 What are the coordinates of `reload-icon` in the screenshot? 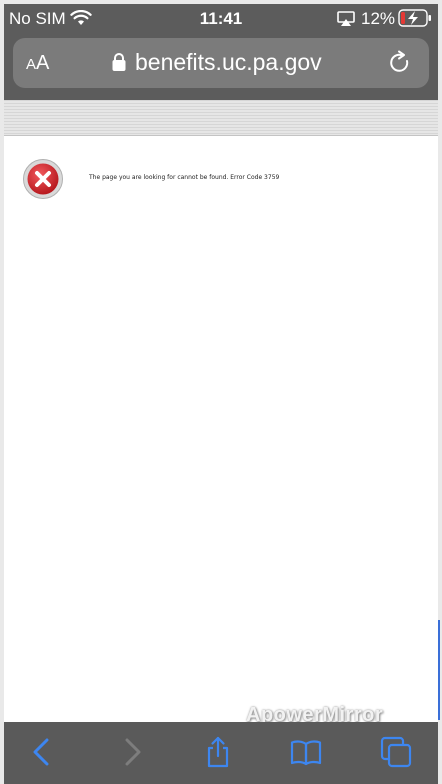 It's located at (400, 63).